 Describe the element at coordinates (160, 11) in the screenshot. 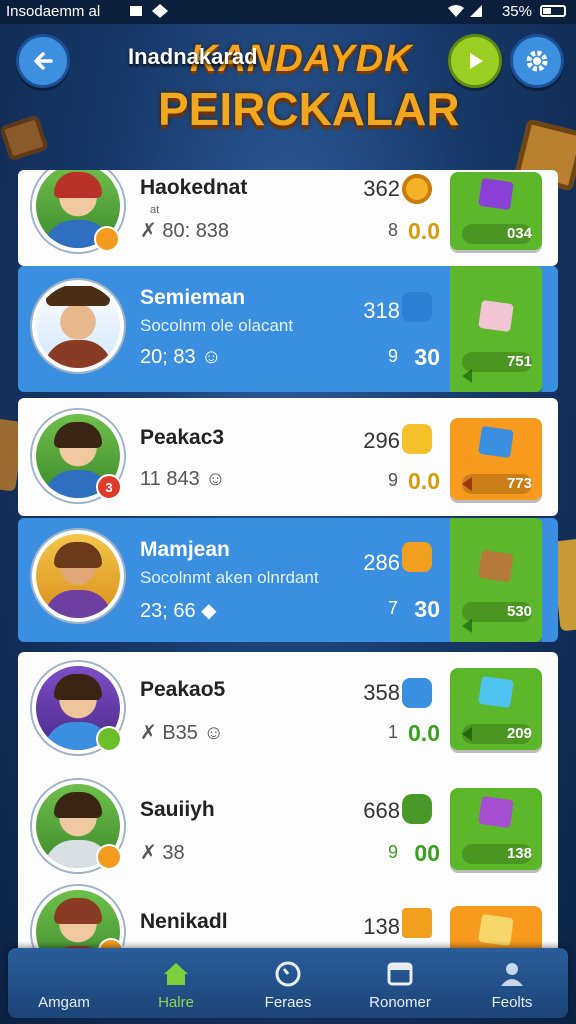

I see `settings-status-icon` at that location.